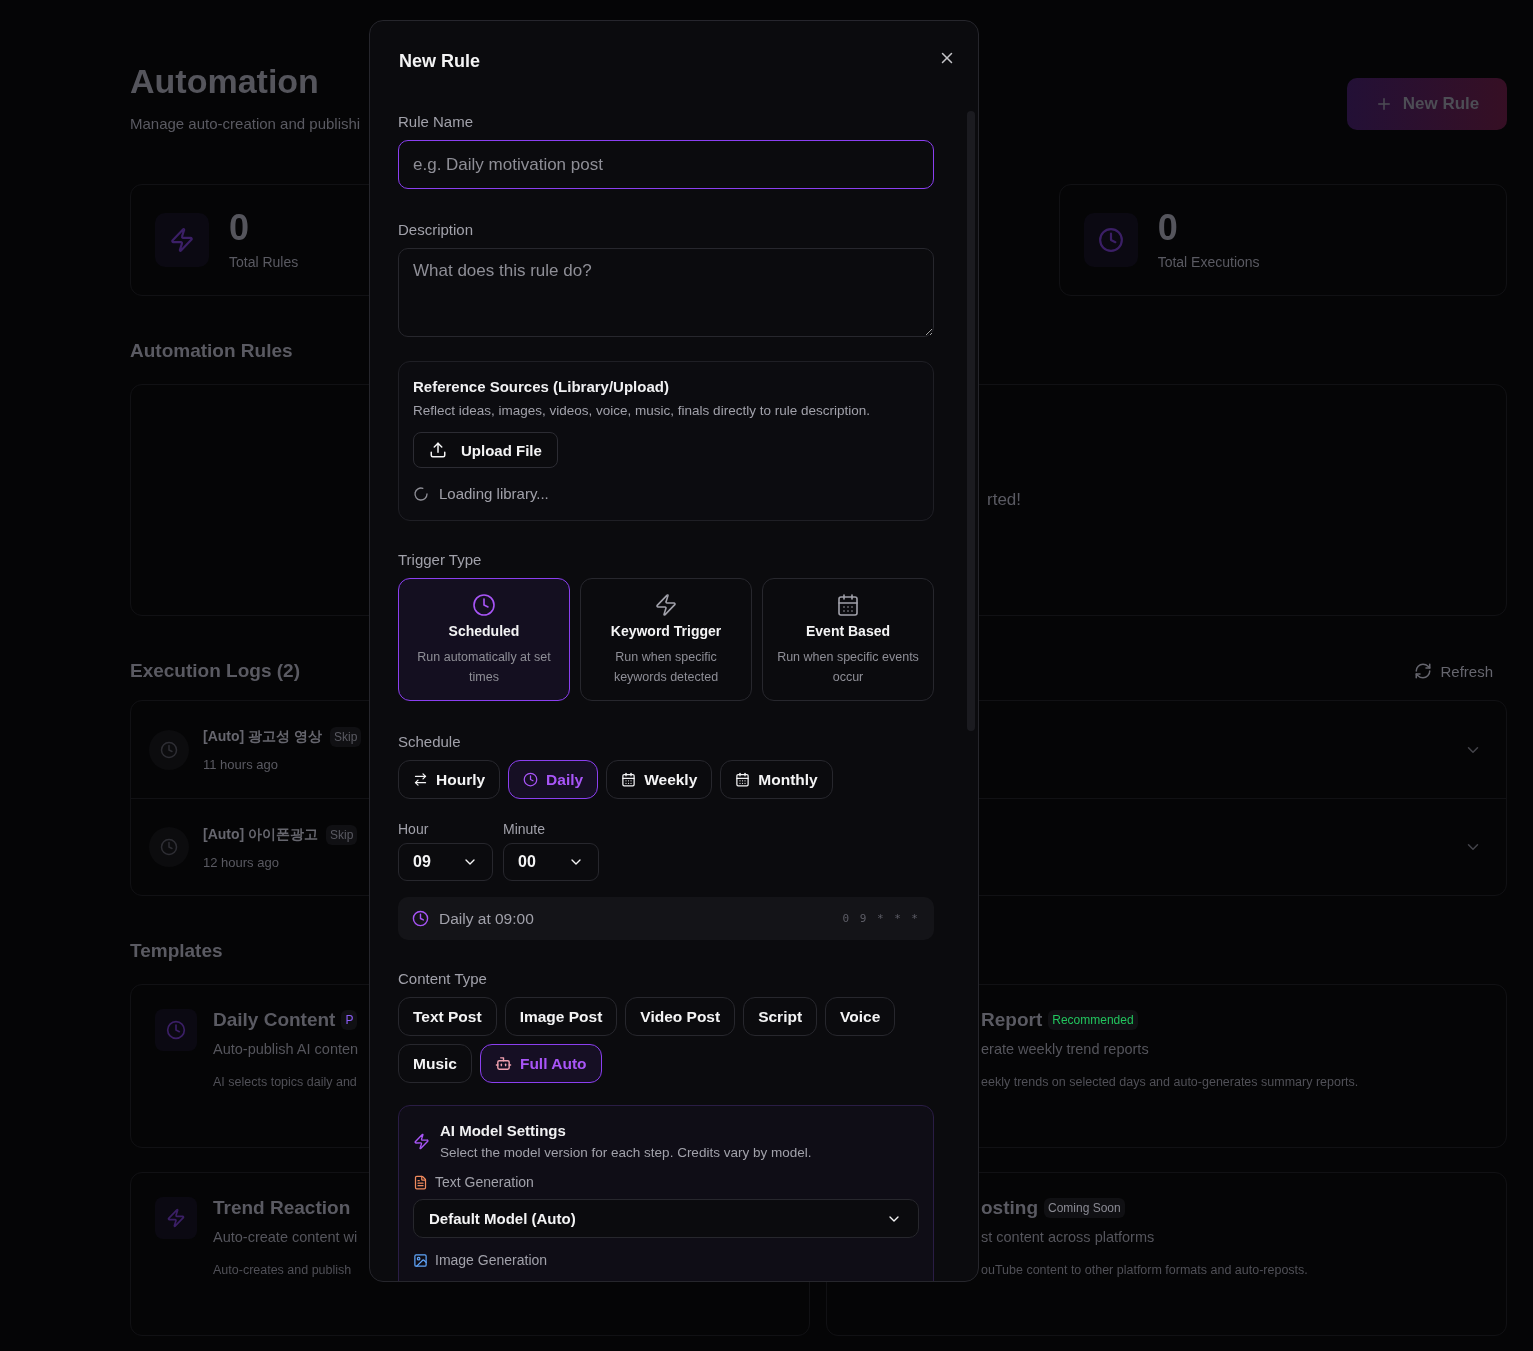  I want to click on trigger-title: Event Based, so click(847, 631).